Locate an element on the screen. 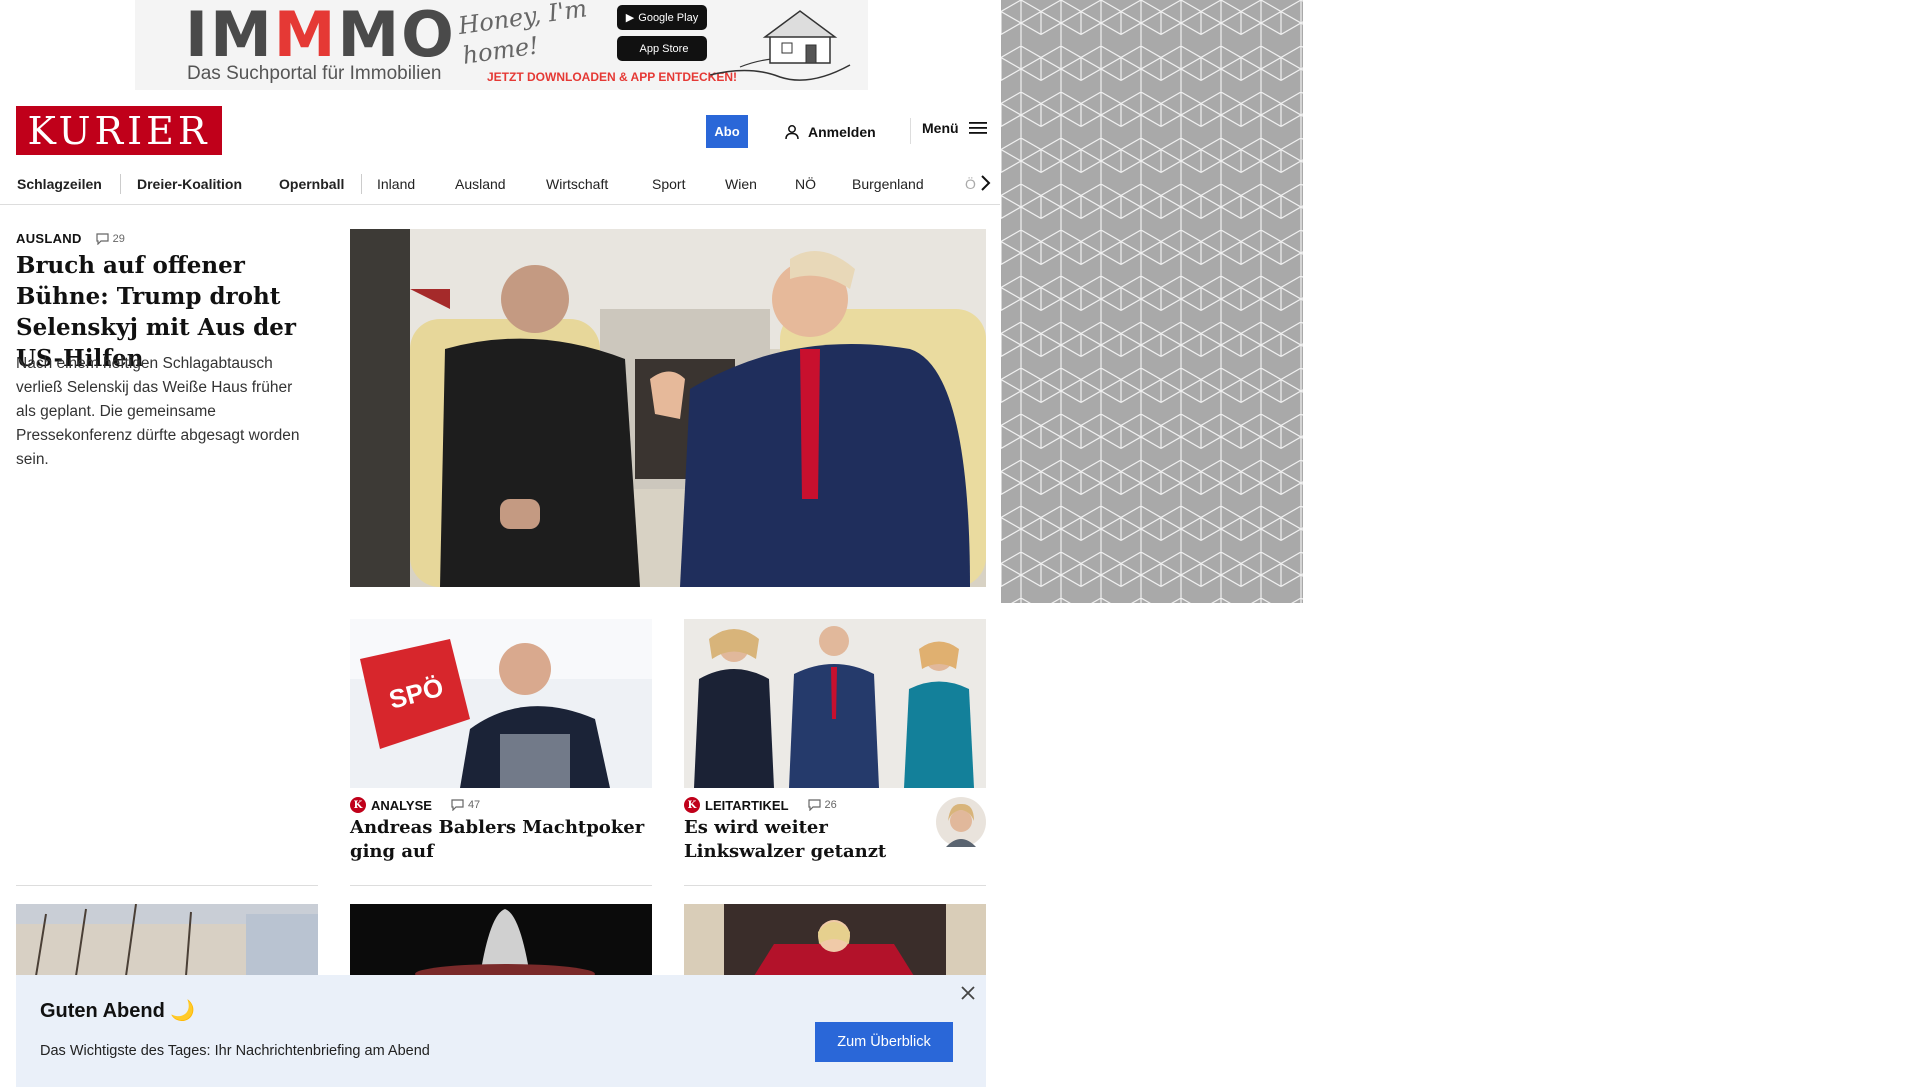  briefing-title: Guten Abend 🌙 is located at coordinates (118, 1011).